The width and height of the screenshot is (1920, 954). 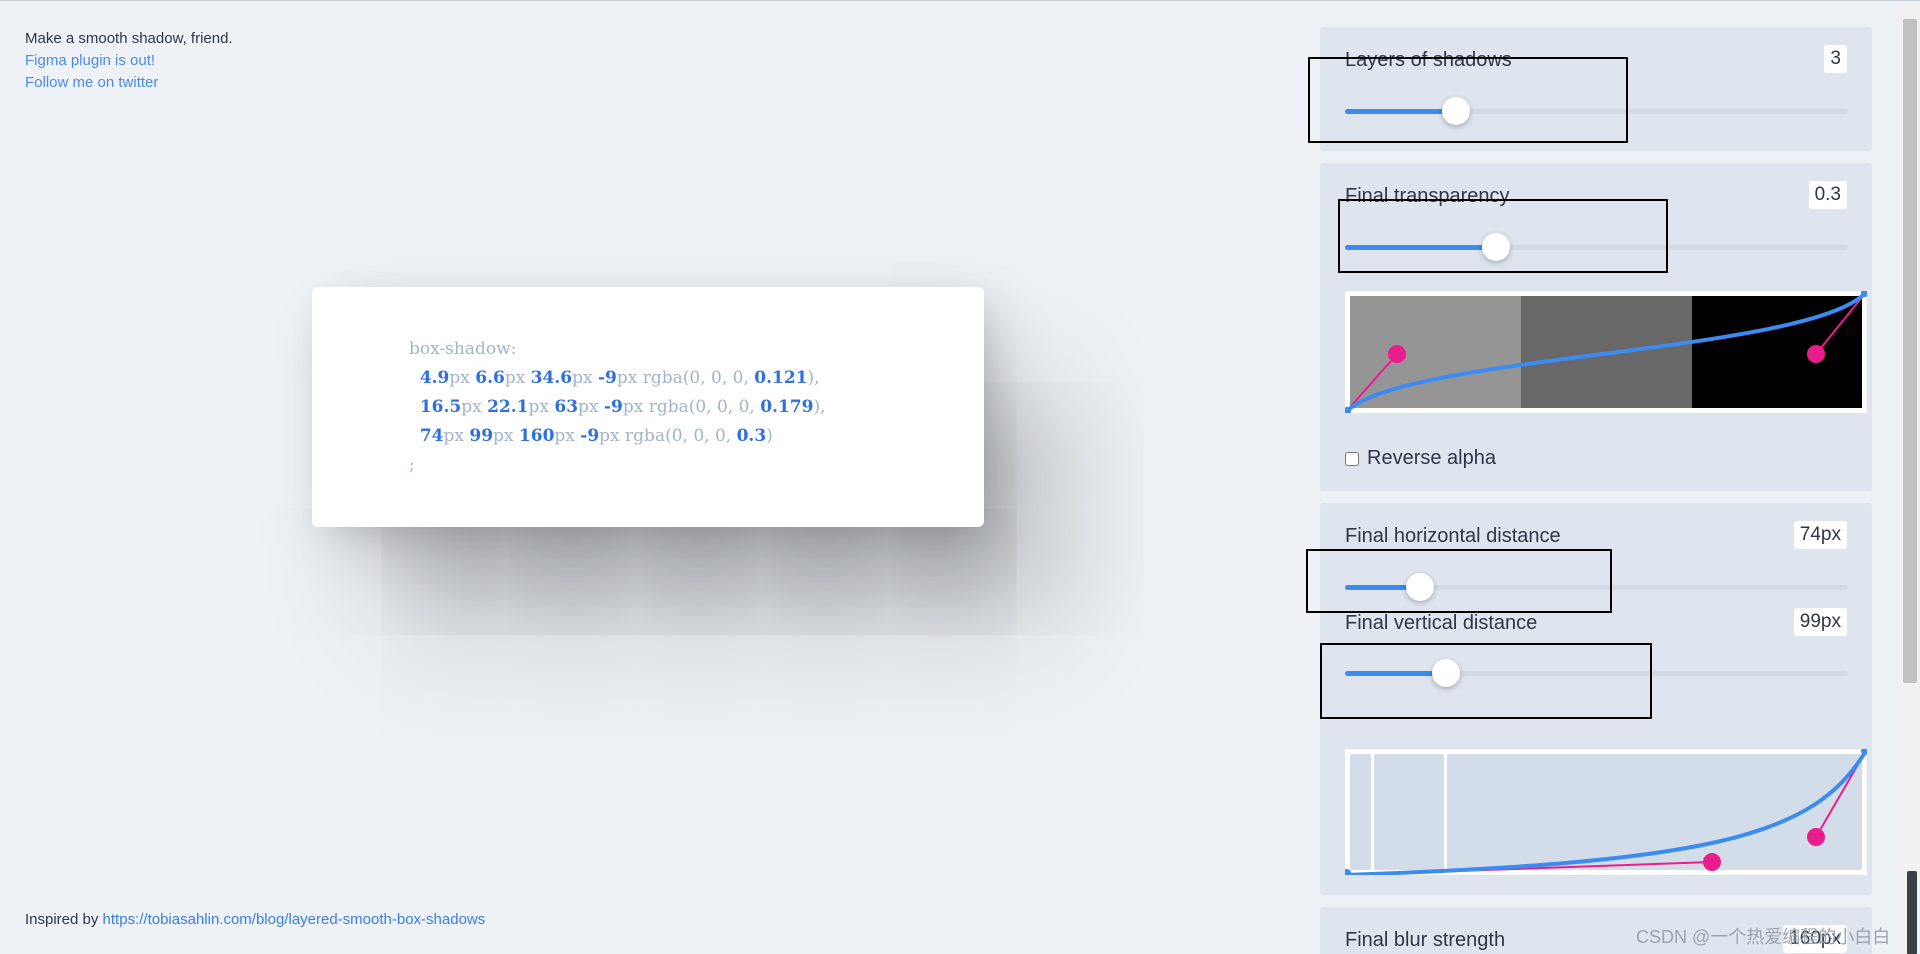 What do you see at coordinates (769, 436) in the screenshot?
I see `code-close: )` at bounding box center [769, 436].